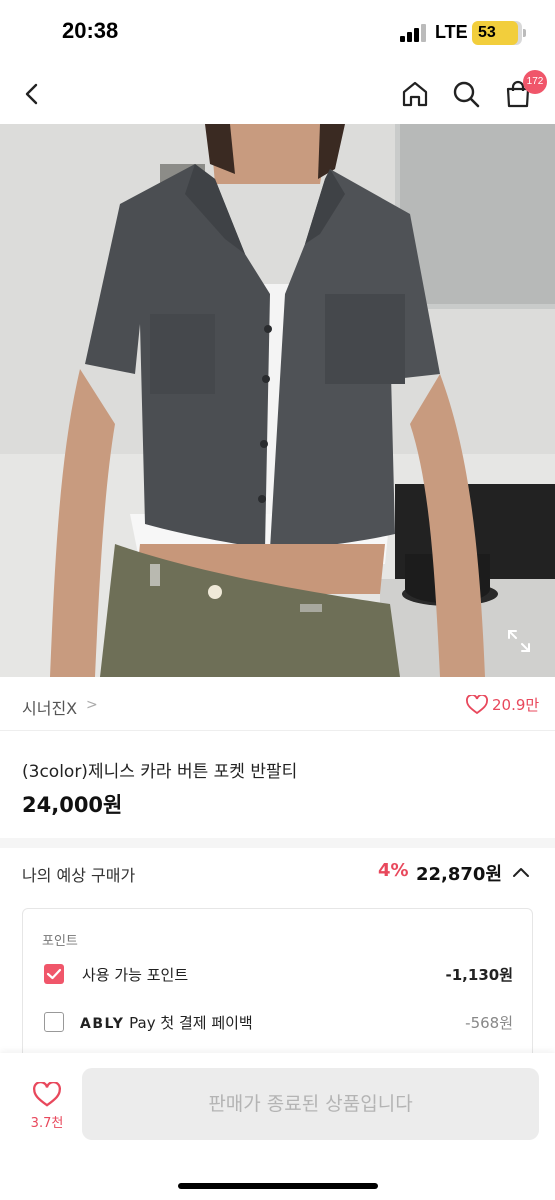  What do you see at coordinates (277, 95) in the screenshot?
I see `top-nav` at bounding box center [277, 95].